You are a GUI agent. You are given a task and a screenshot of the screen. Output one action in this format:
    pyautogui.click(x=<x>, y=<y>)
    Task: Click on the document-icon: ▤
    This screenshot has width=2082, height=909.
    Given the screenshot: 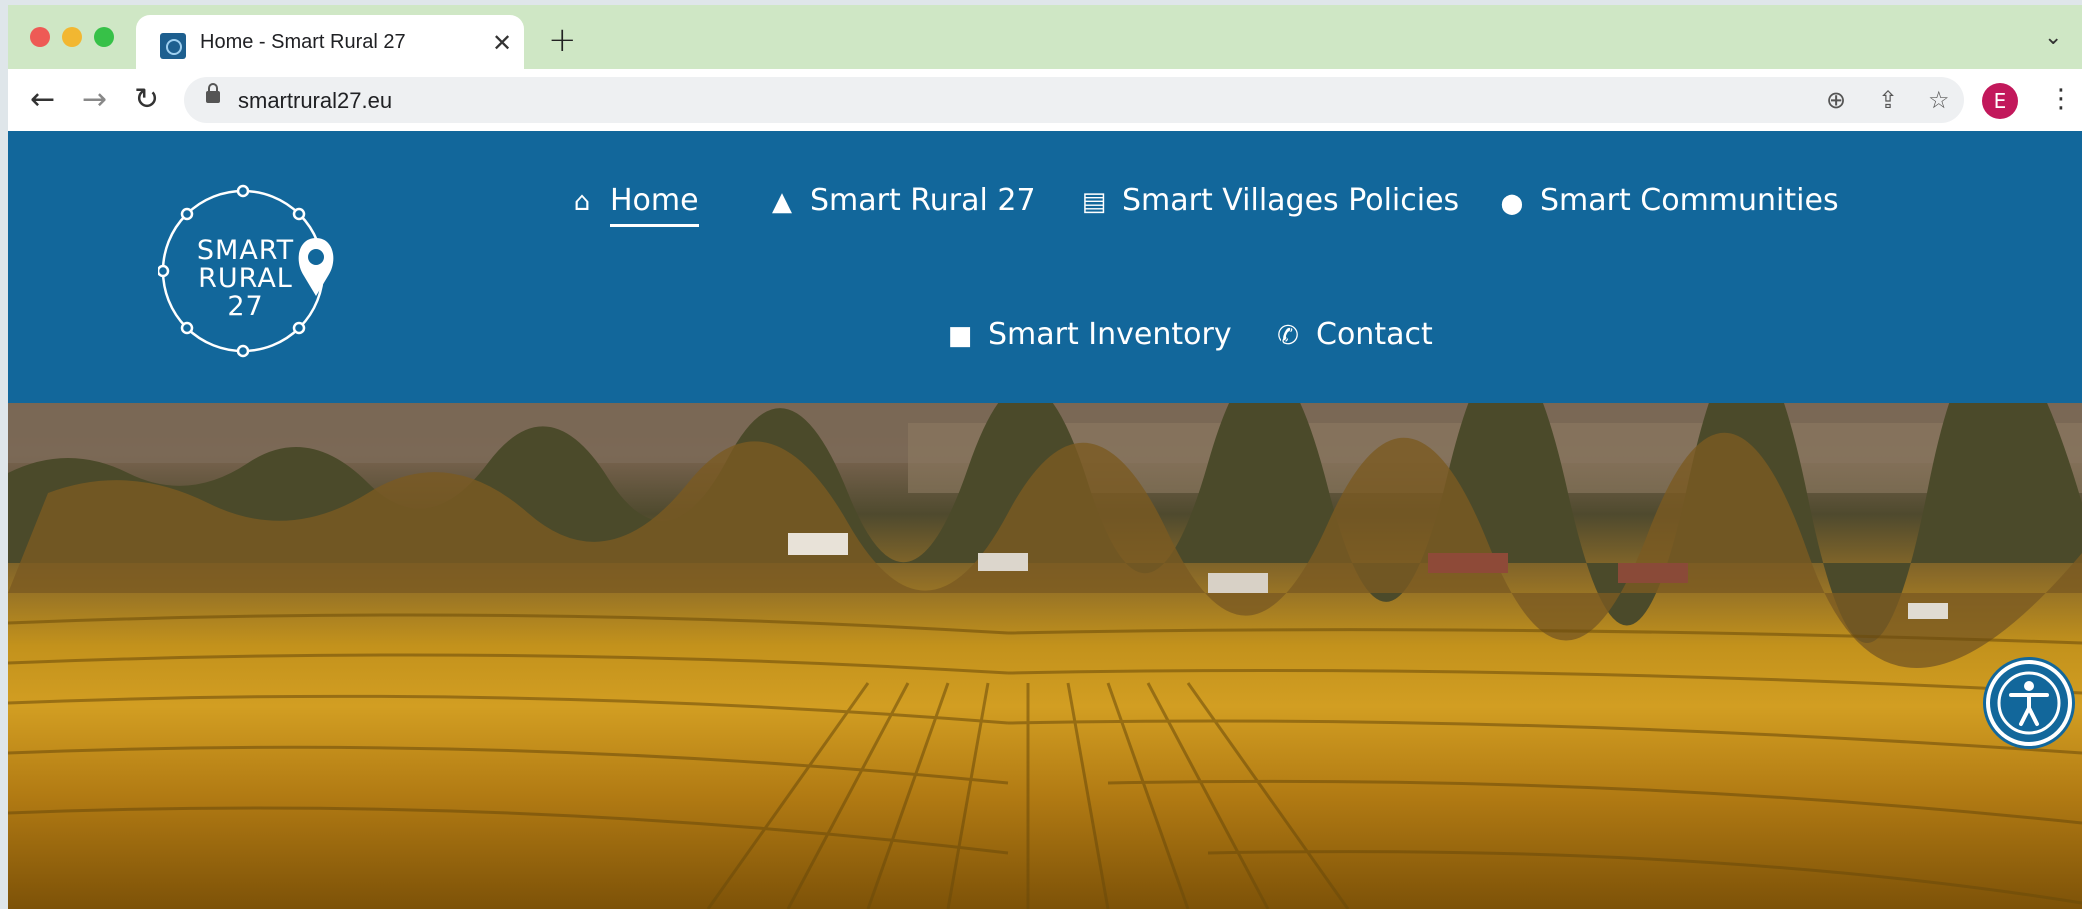 What is the action you would take?
    pyautogui.click(x=1094, y=202)
    